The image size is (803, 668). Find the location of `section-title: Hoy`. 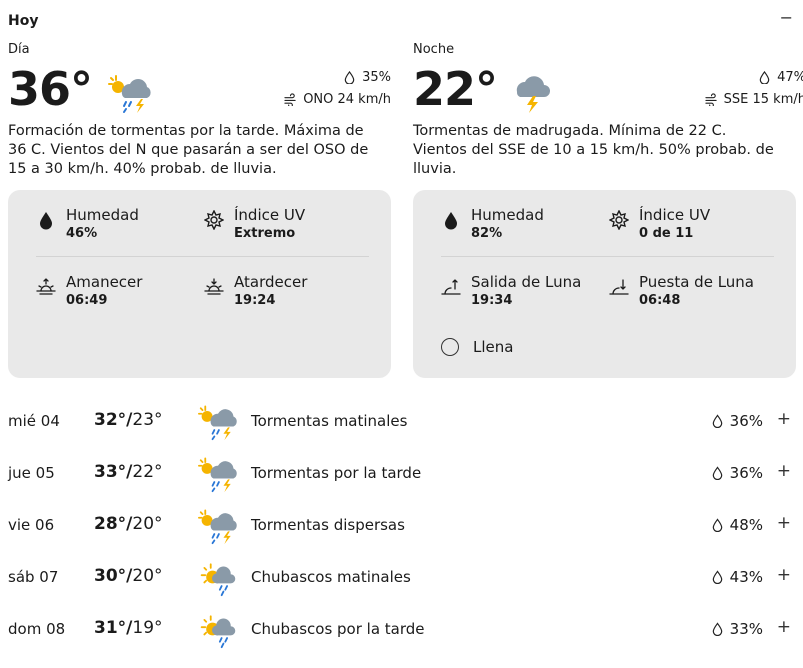

section-title: Hoy is located at coordinates (23, 21).